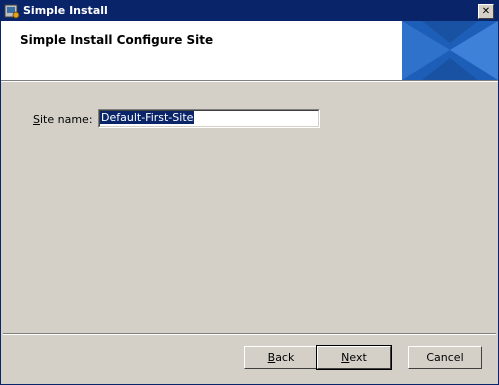  I want to click on site-name-value: Default-First-Site, so click(147, 117).